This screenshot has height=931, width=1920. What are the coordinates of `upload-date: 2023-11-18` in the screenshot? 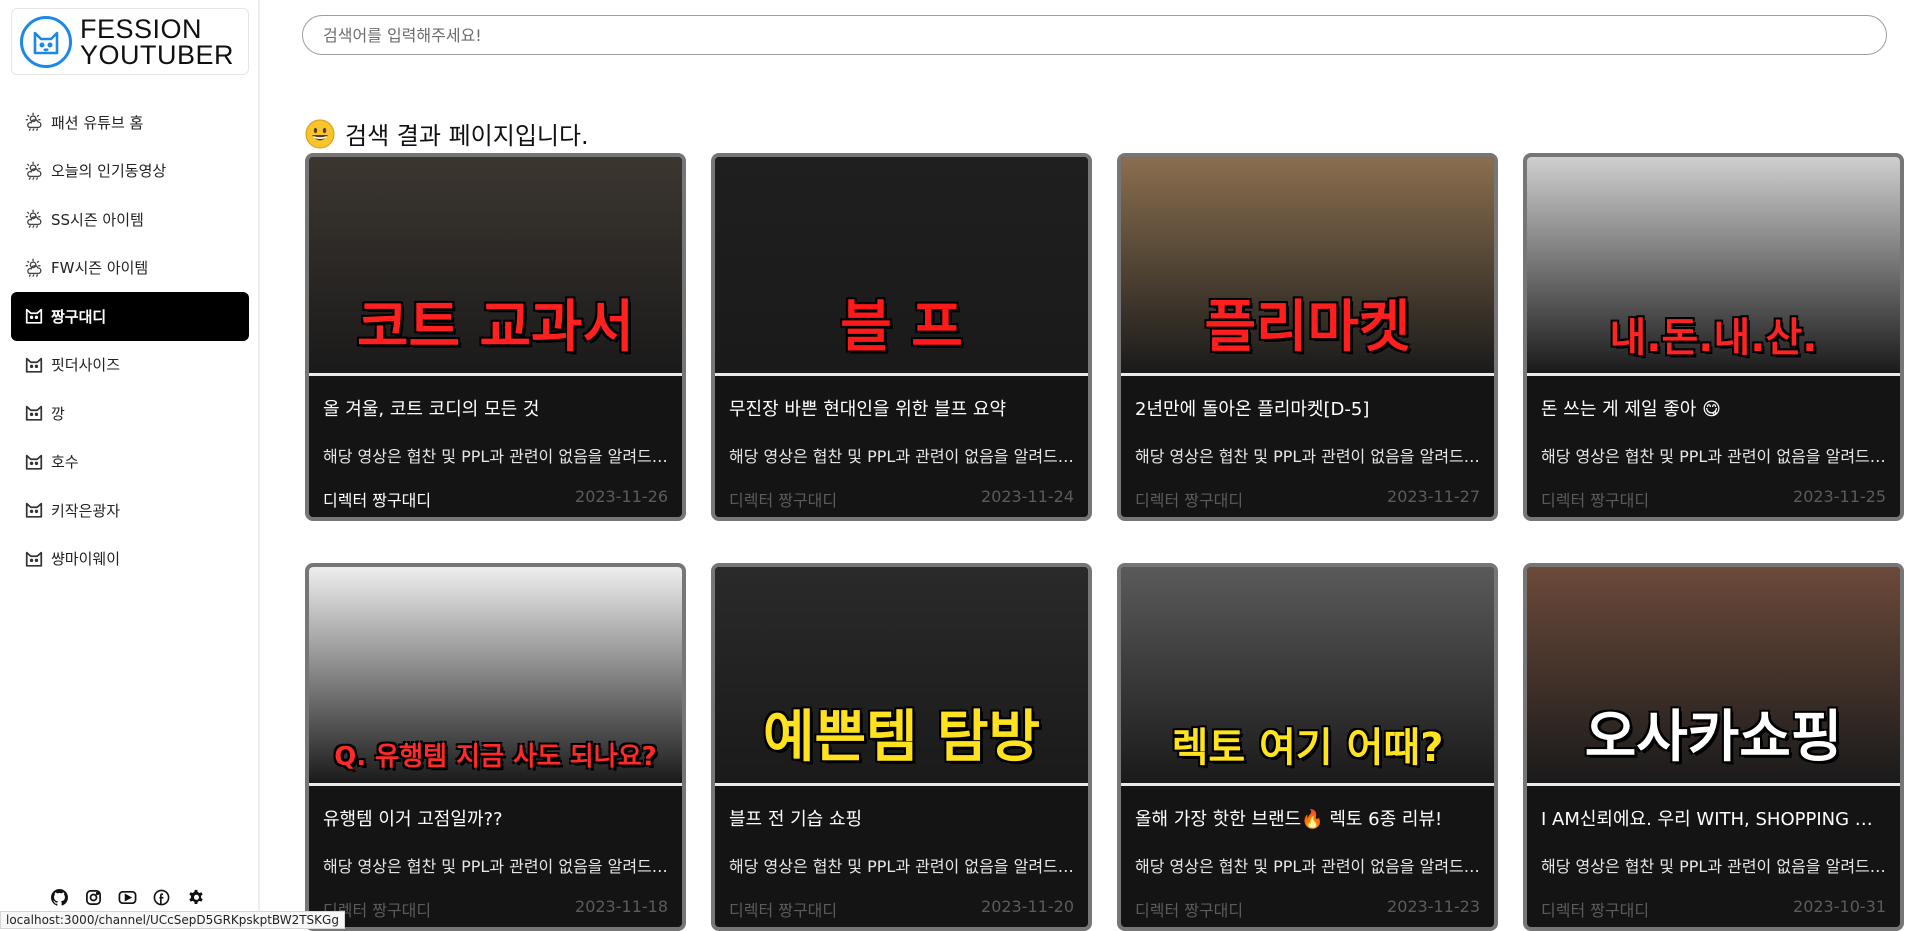 It's located at (621, 906).